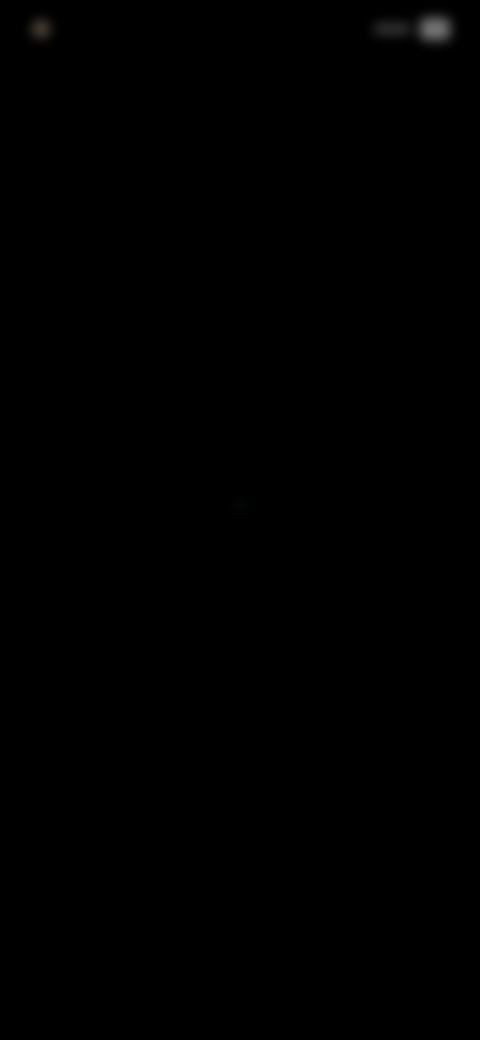 Image resolution: width=480 pixels, height=1040 pixels. I want to click on empty-state-link-row, so click(240, 506).